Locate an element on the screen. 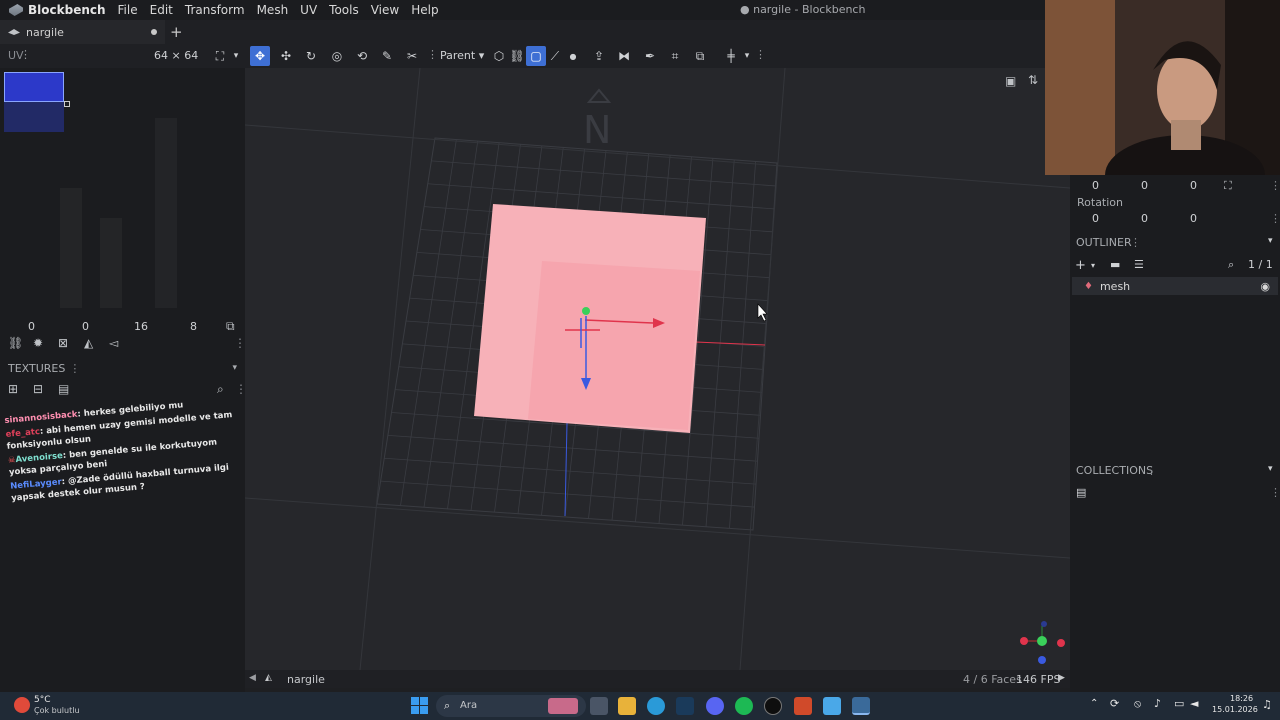 Image resolution: width=1280 pixels, height=720 pixels. rotation-x: 0 is located at coordinates (1095, 218).